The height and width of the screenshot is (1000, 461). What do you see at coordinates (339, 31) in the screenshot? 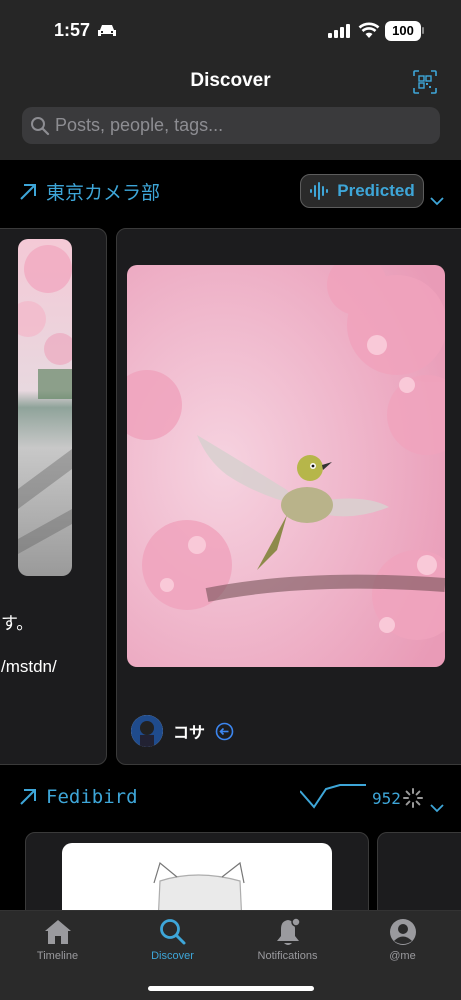
I see `cellular-signal-icon` at bounding box center [339, 31].